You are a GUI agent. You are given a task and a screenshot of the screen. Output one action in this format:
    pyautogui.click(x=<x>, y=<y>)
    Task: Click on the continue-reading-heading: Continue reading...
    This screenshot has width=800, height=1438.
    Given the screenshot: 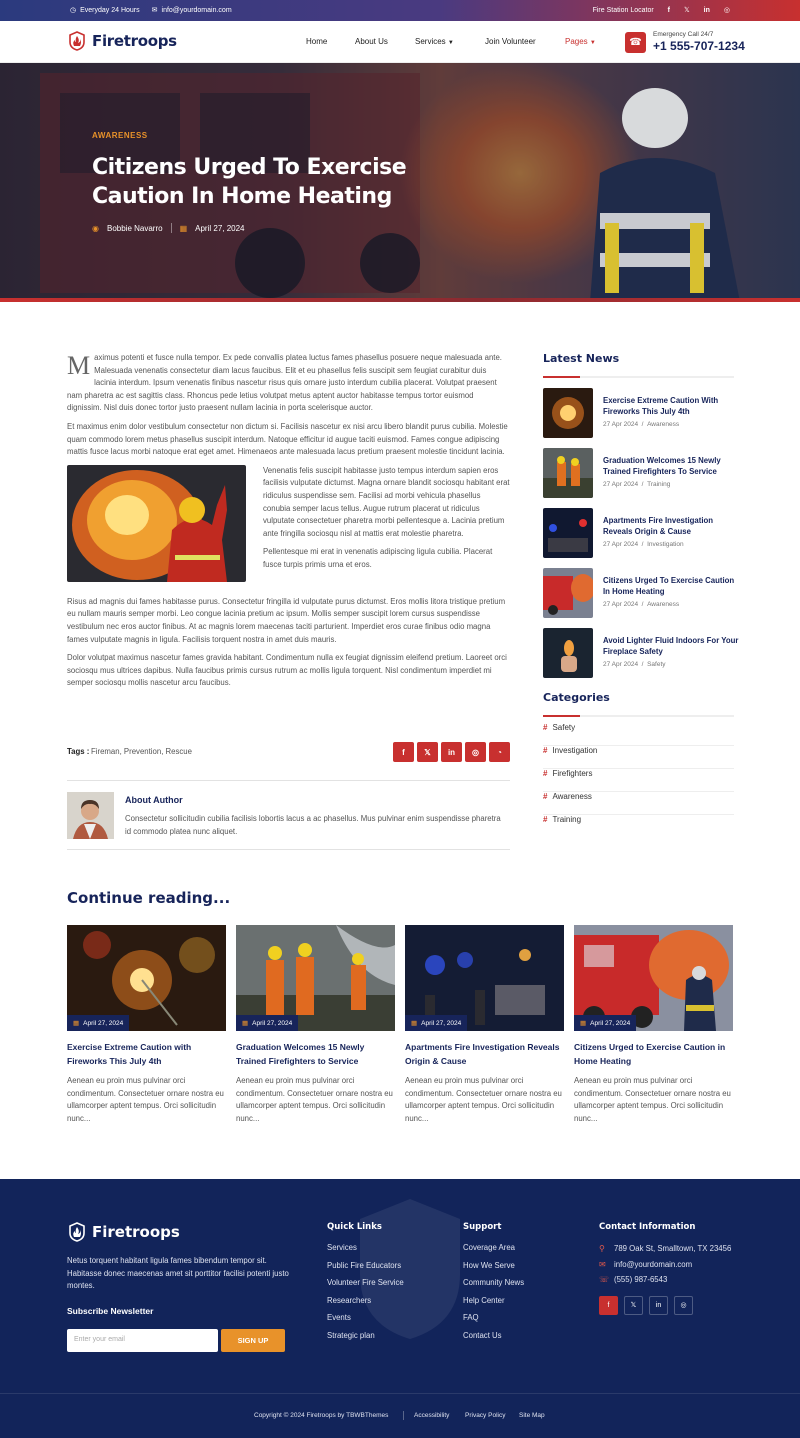 What is the action you would take?
    pyautogui.click(x=149, y=898)
    